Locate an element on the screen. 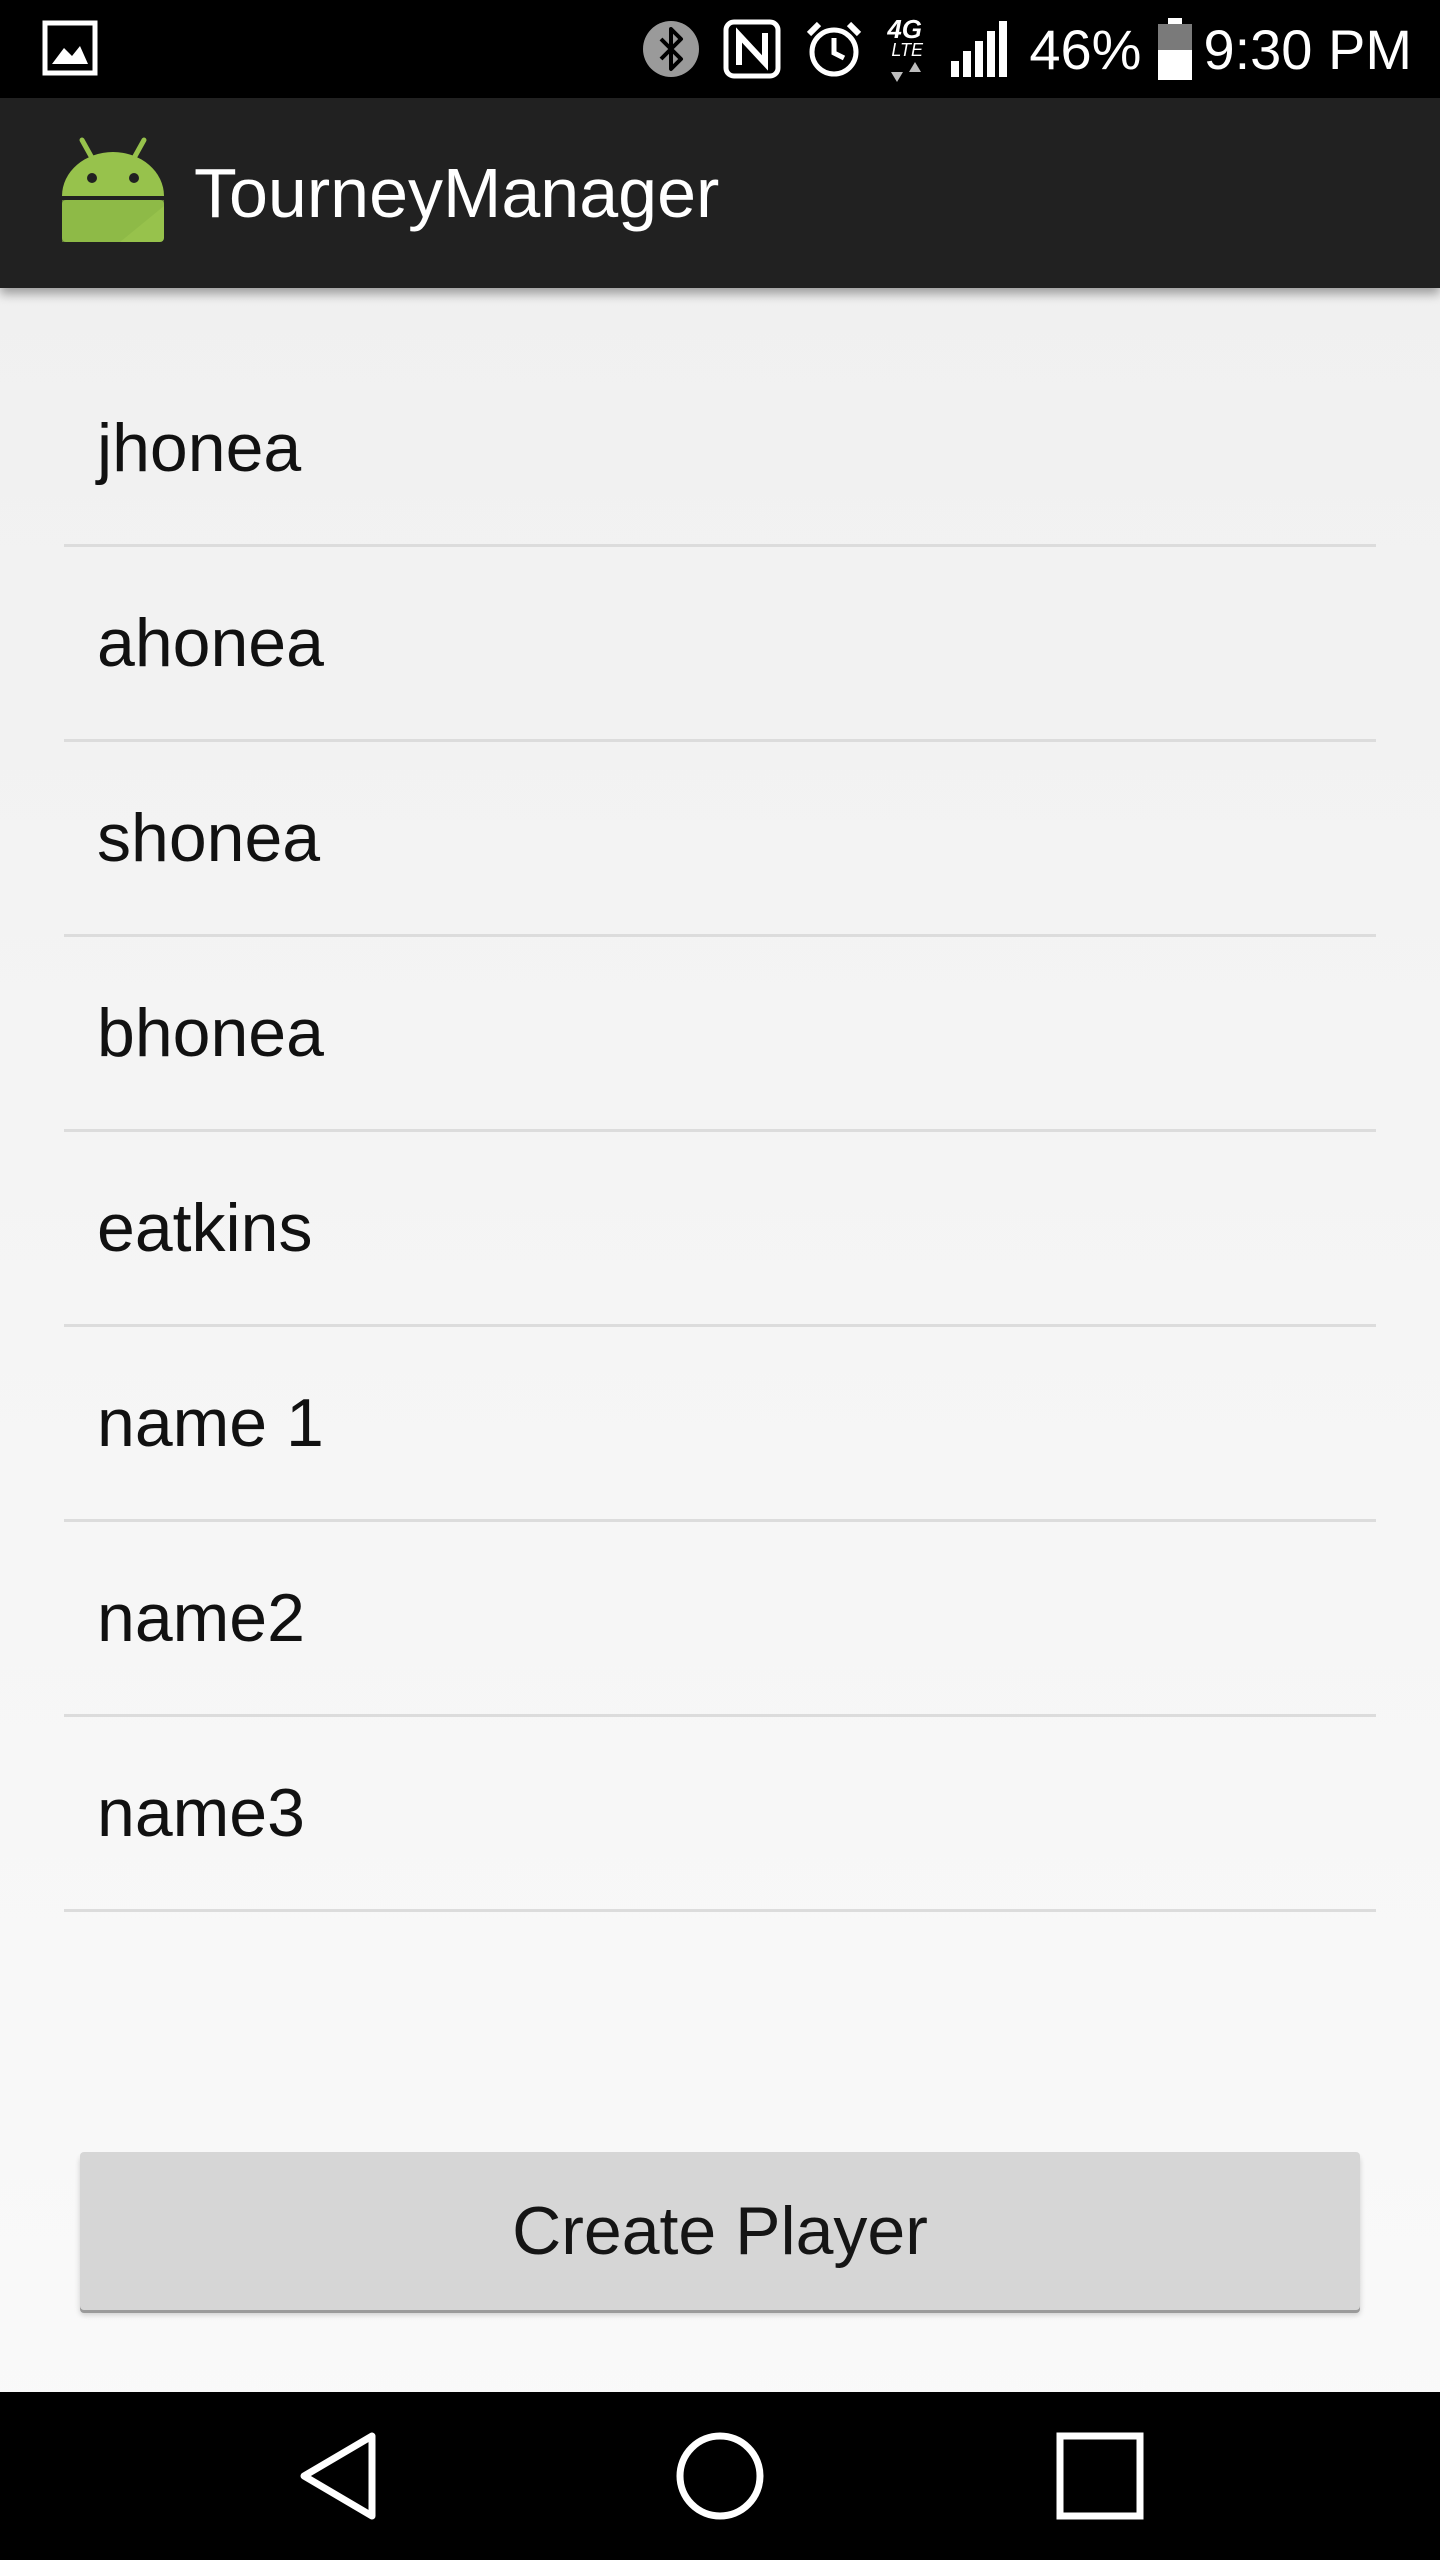 Image resolution: width=1440 pixels, height=2560 pixels. status-bar: 4G LTE 46% 9:30 PM is located at coordinates (720, 49).